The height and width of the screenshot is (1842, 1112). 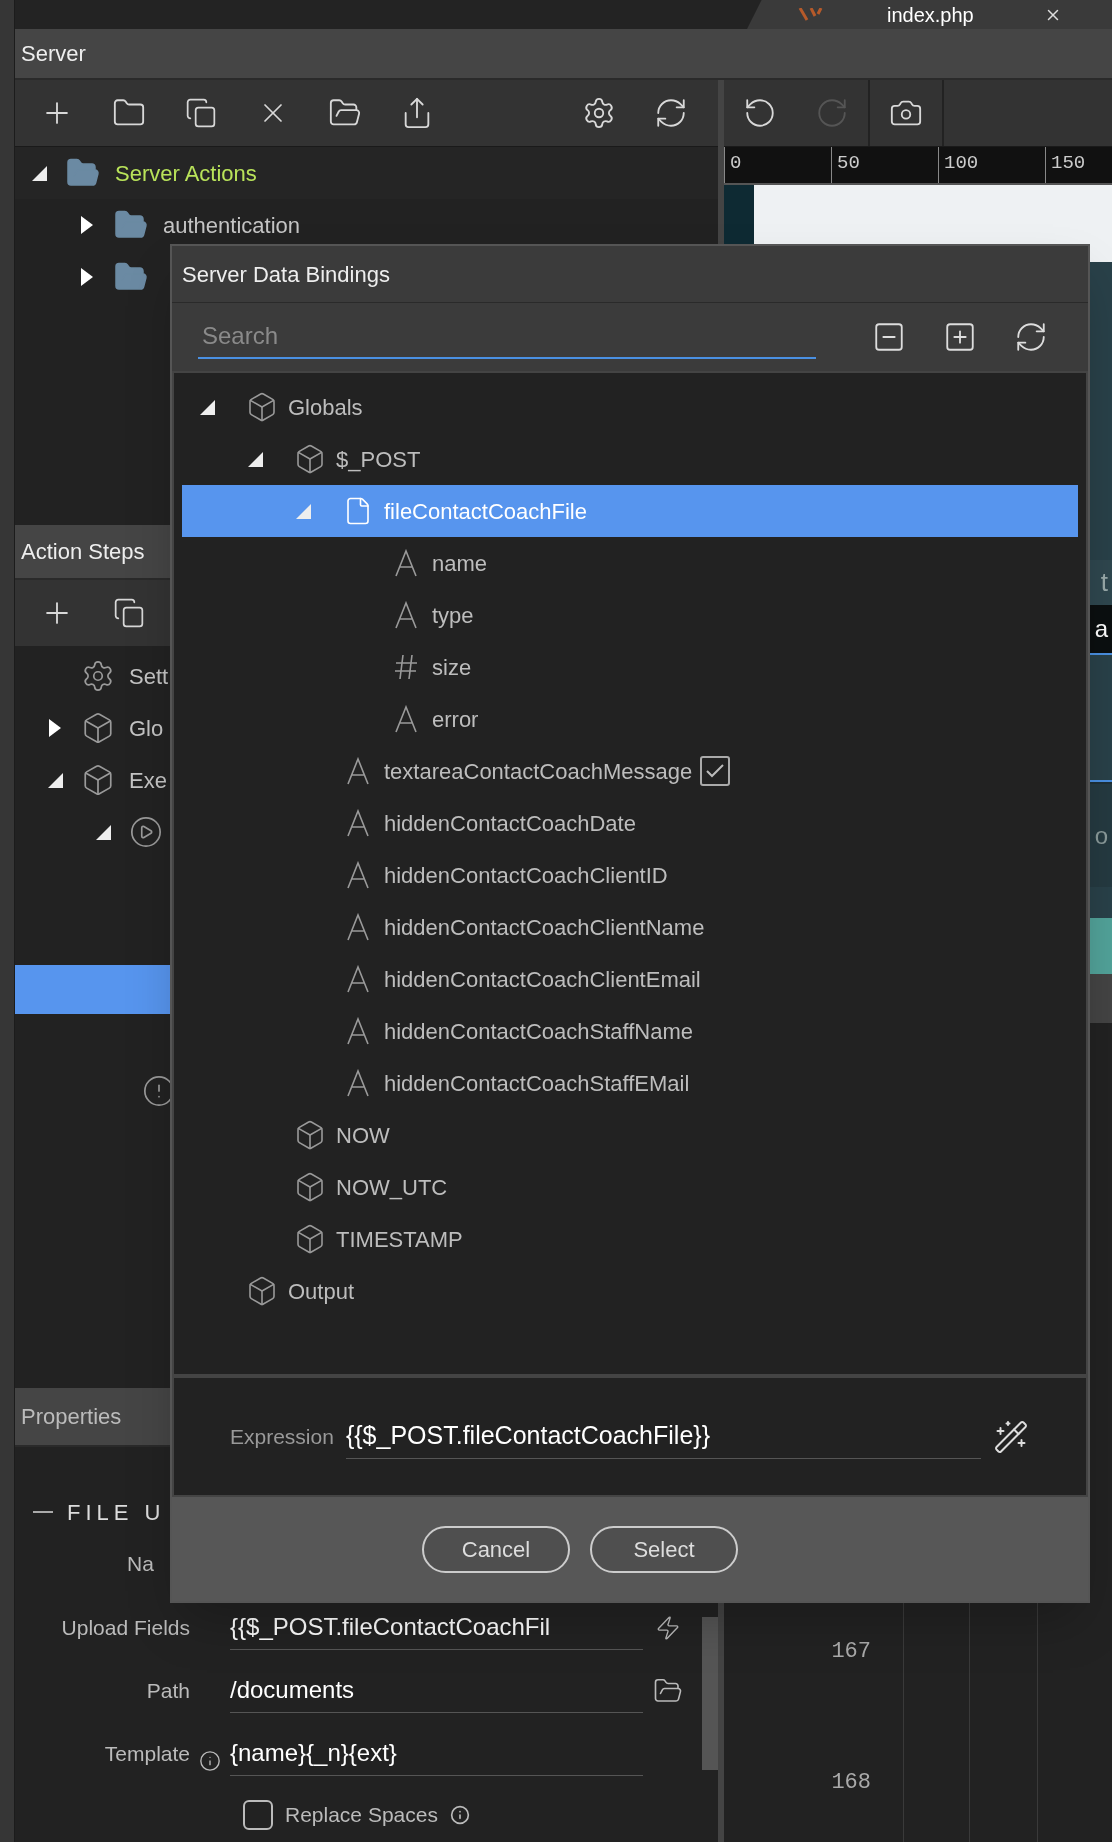 What do you see at coordinates (116, 1512) in the screenshot?
I see `section-title: FILE U` at bounding box center [116, 1512].